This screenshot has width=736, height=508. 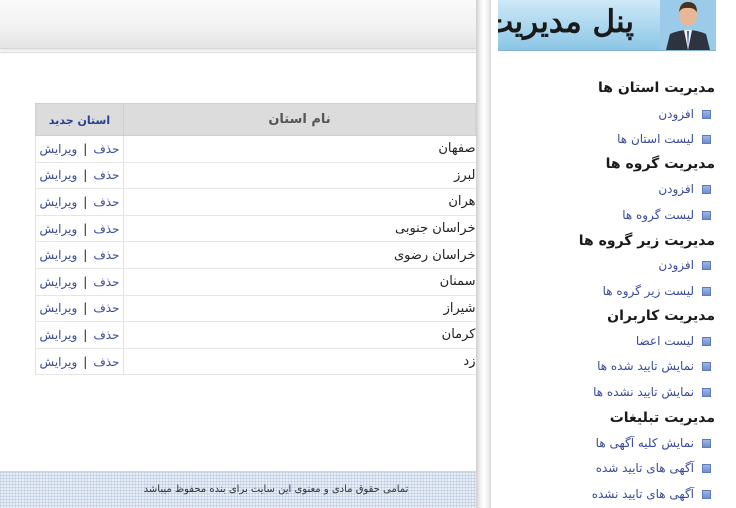 I want to click on table-row: حذف | ویرایش خراسان جنوبی, so click(x=255, y=229).